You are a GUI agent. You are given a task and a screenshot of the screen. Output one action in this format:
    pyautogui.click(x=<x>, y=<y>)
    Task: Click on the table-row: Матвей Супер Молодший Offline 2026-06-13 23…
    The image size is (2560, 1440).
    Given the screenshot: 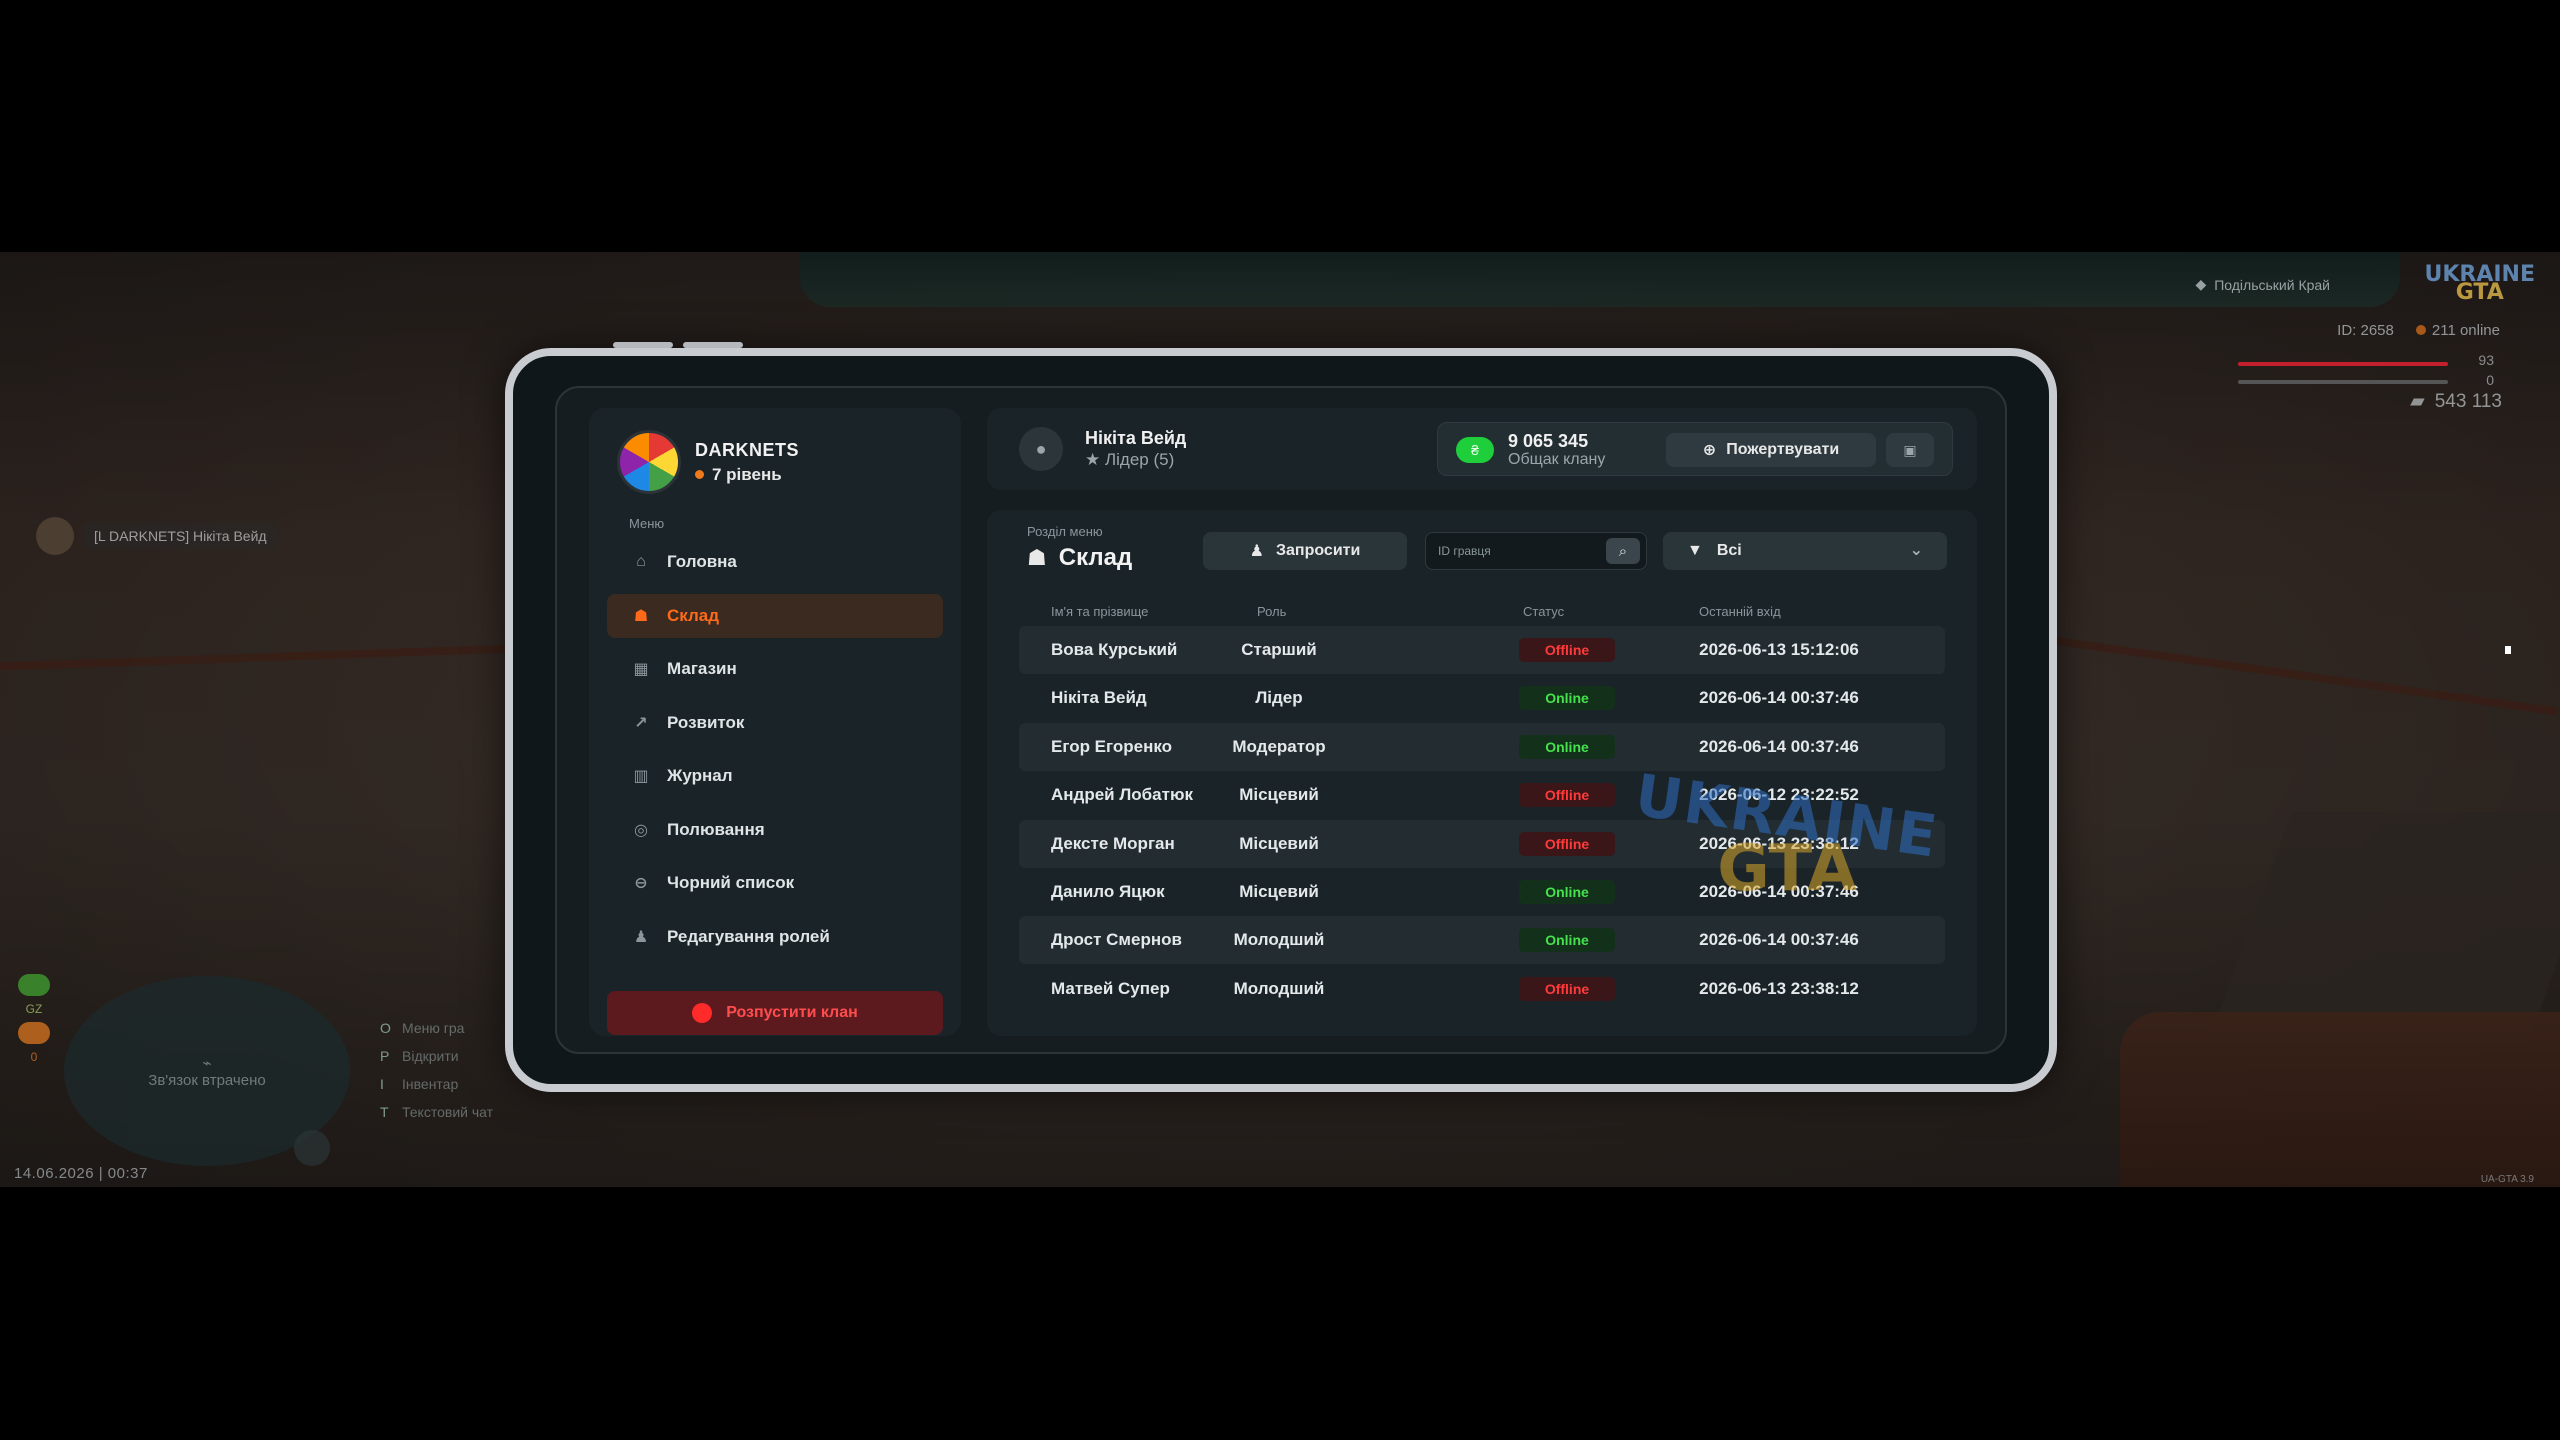 What is the action you would take?
    pyautogui.click(x=1482, y=989)
    